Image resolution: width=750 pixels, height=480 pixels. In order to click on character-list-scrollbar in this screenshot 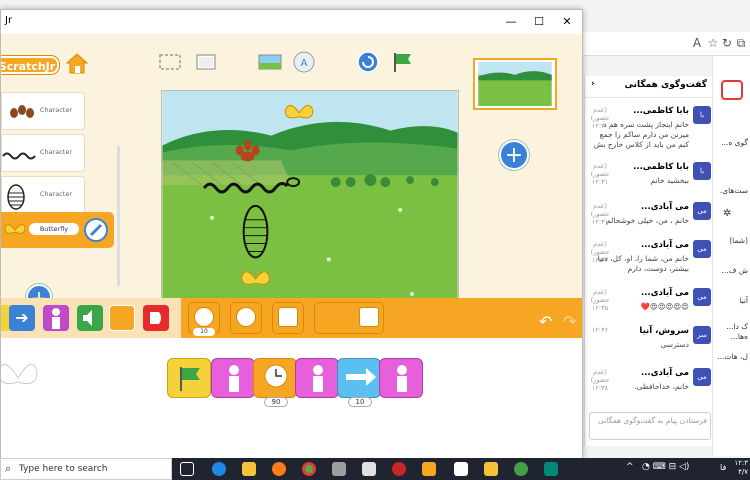, I will do `click(118, 216)`.